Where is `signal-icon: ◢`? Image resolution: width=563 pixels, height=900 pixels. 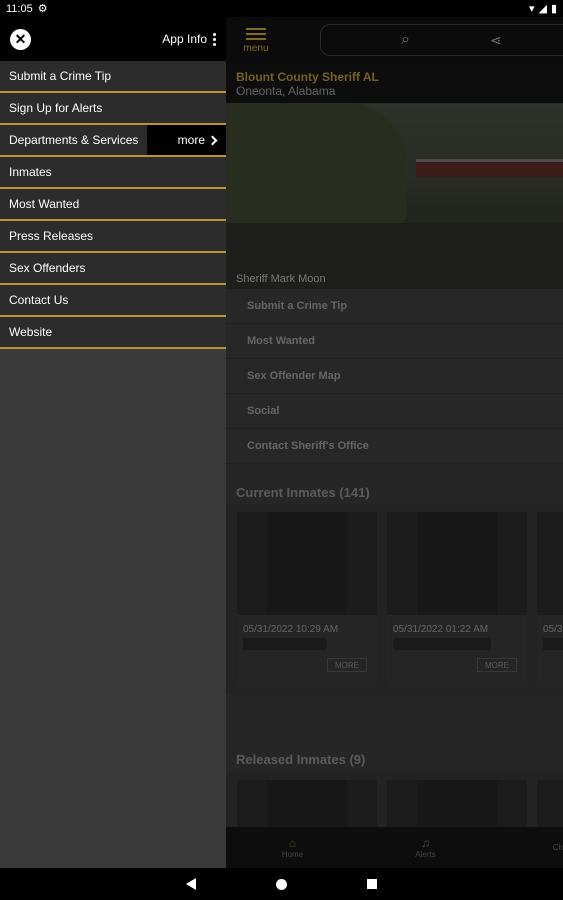
signal-icon: ◢ is located at coordinates (542, 9).